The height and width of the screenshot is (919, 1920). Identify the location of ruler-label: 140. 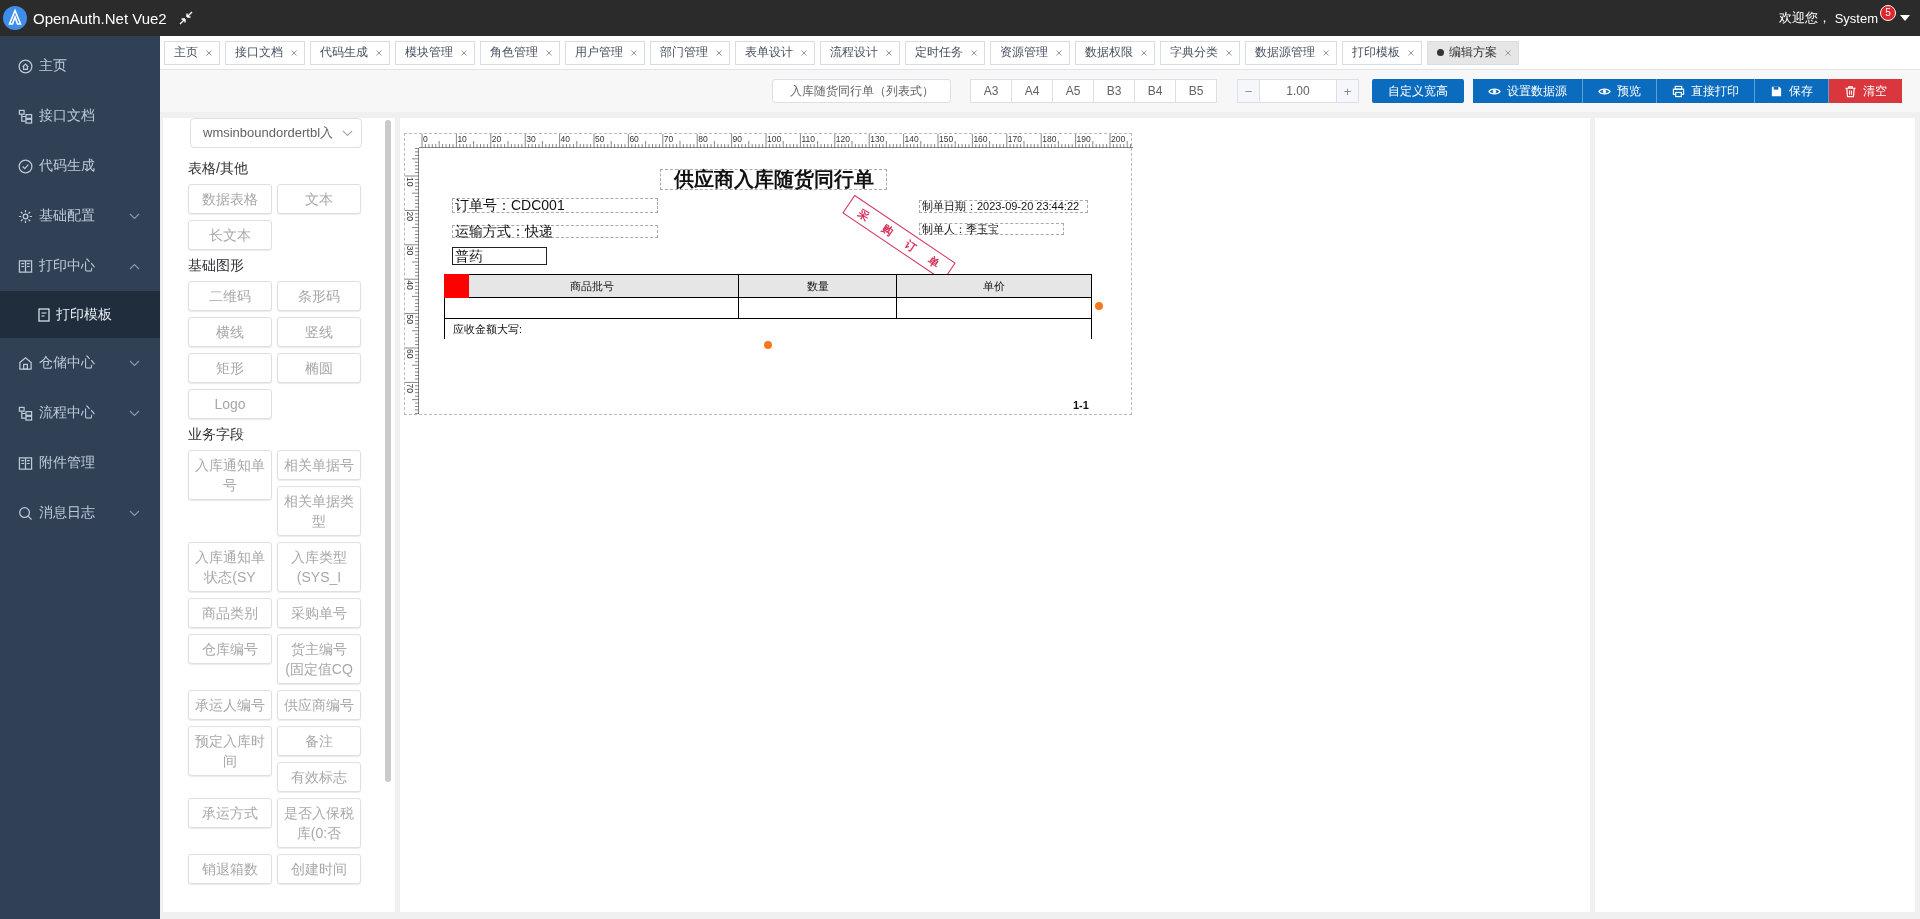
(911, 139).